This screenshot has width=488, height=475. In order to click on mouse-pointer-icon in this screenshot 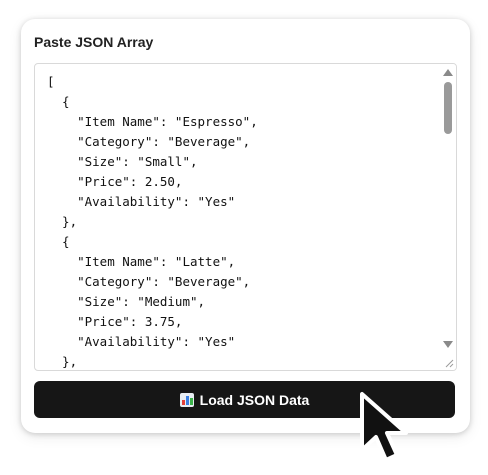, I will do `click(384, 427)`.